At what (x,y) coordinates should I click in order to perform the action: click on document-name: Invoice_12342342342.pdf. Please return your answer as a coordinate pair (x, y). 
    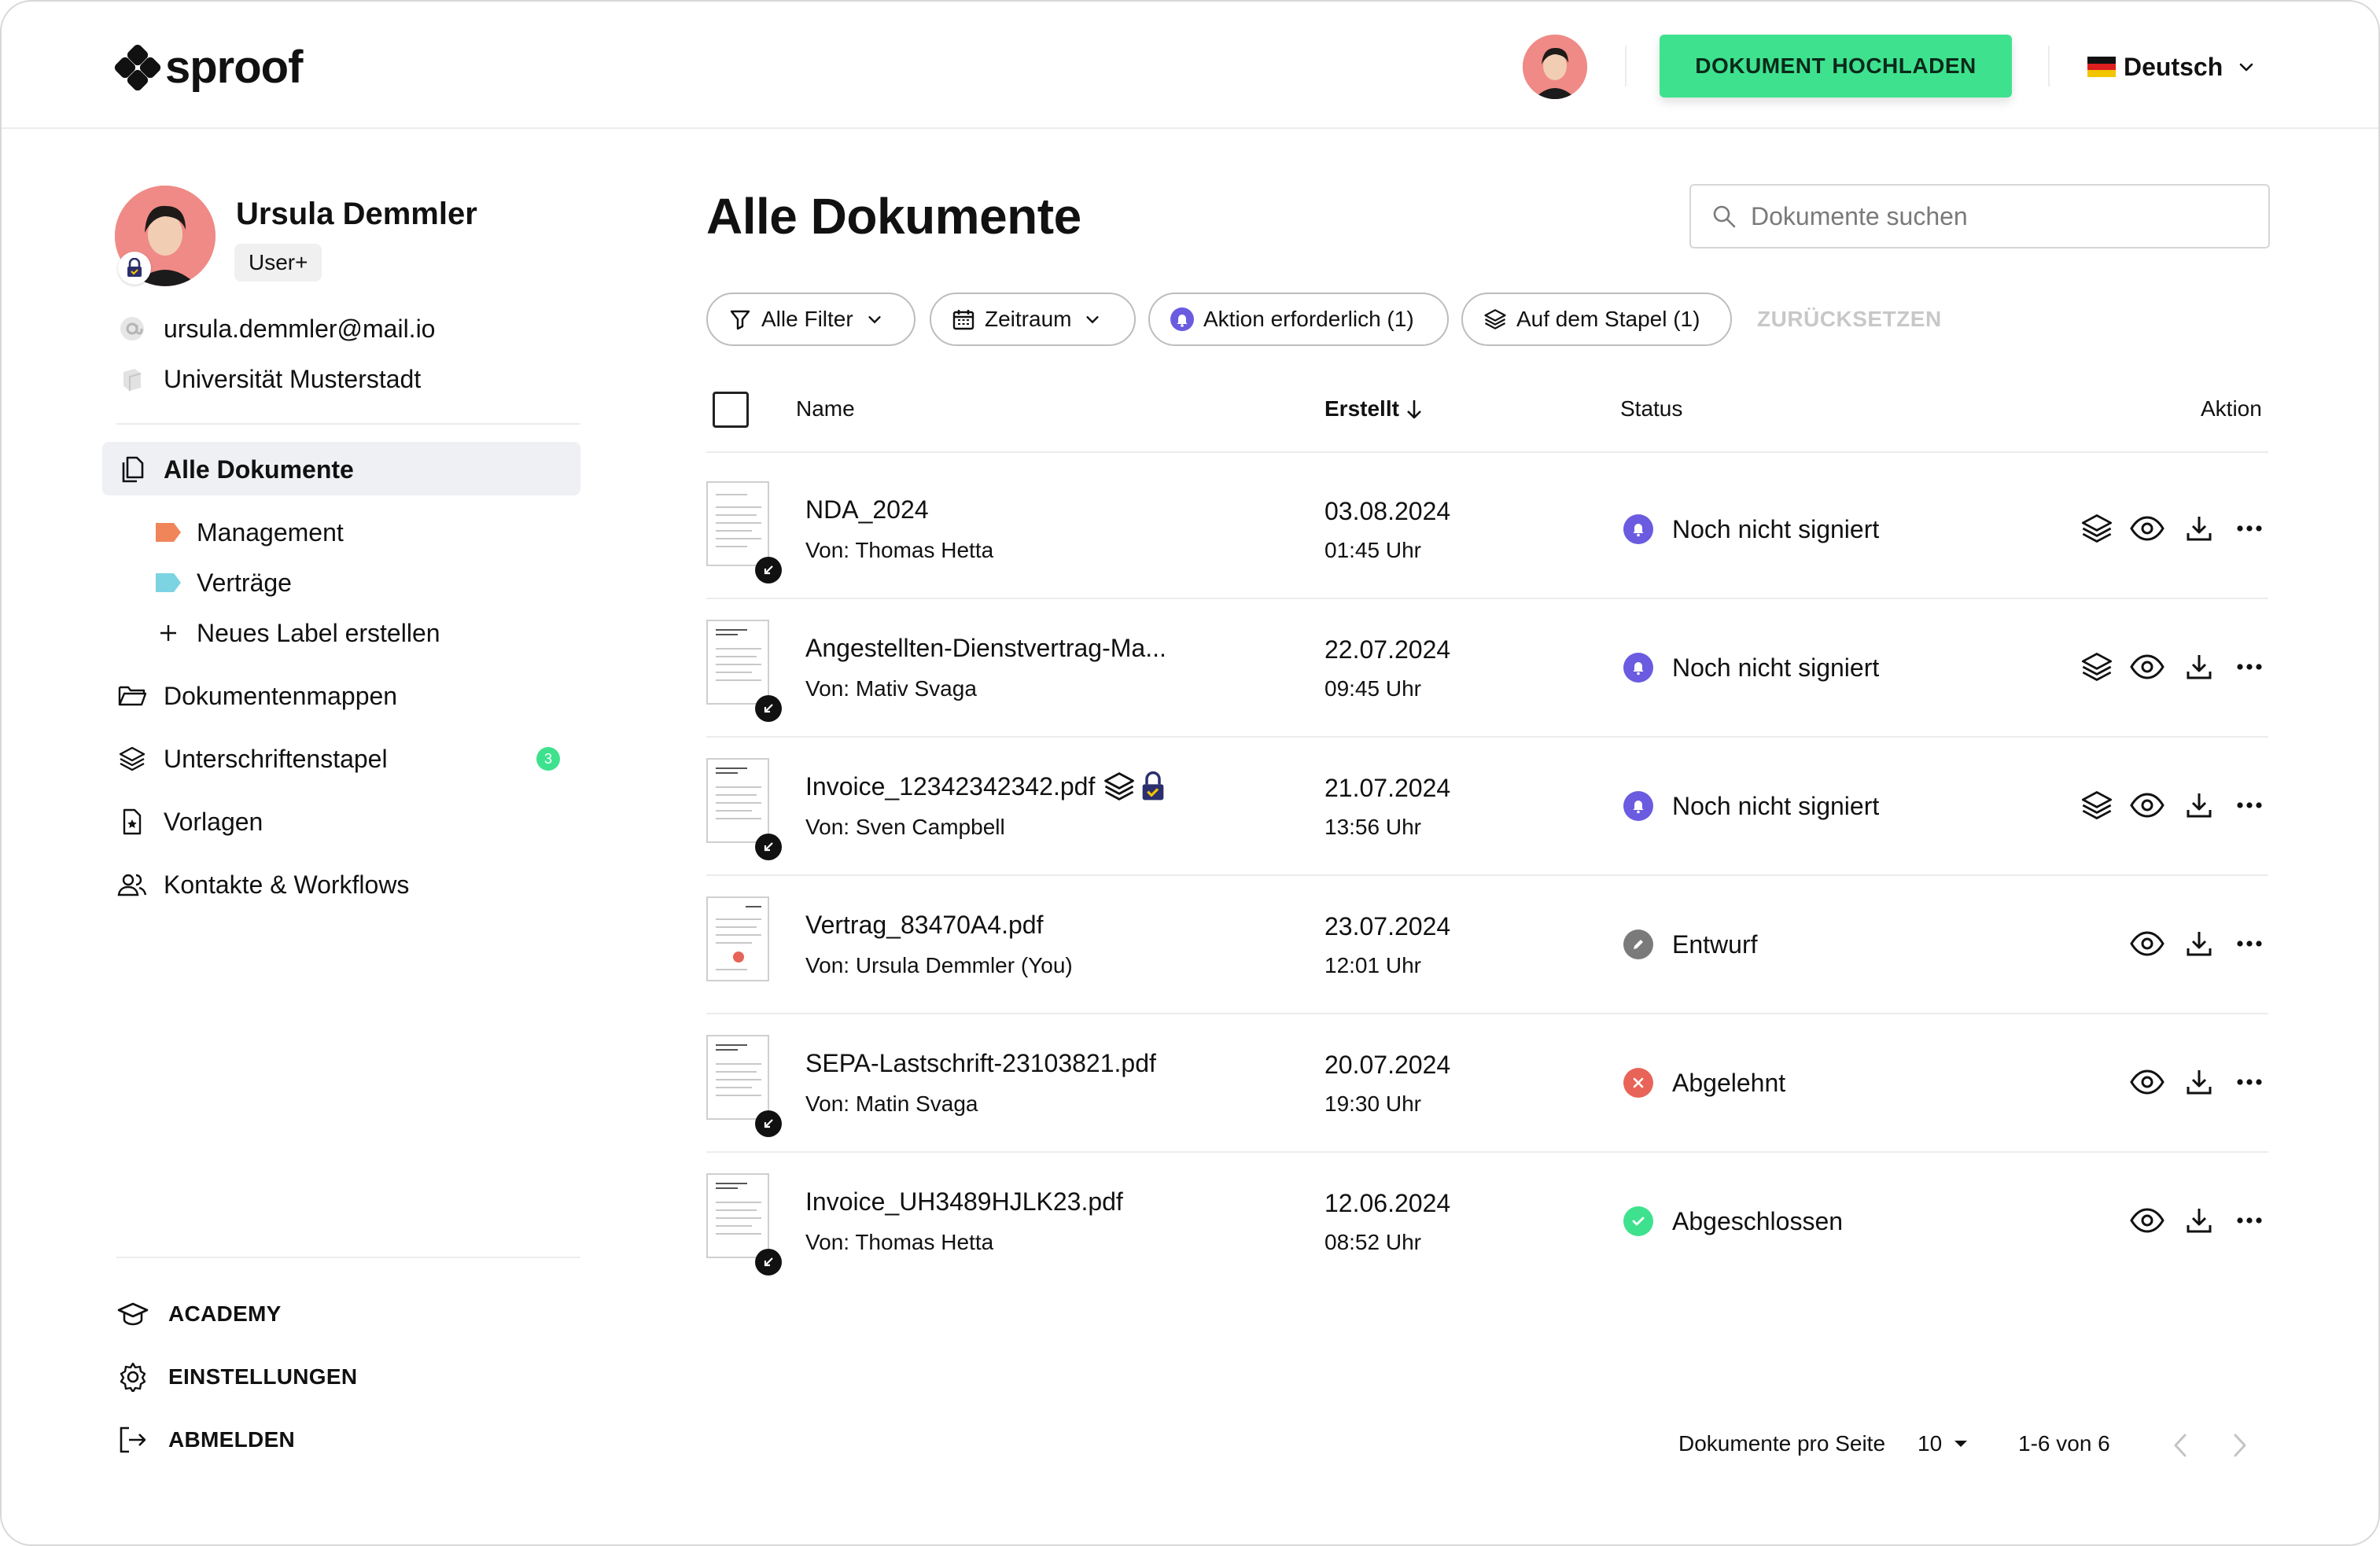
    Looking at the image, I should click on (950, 786).